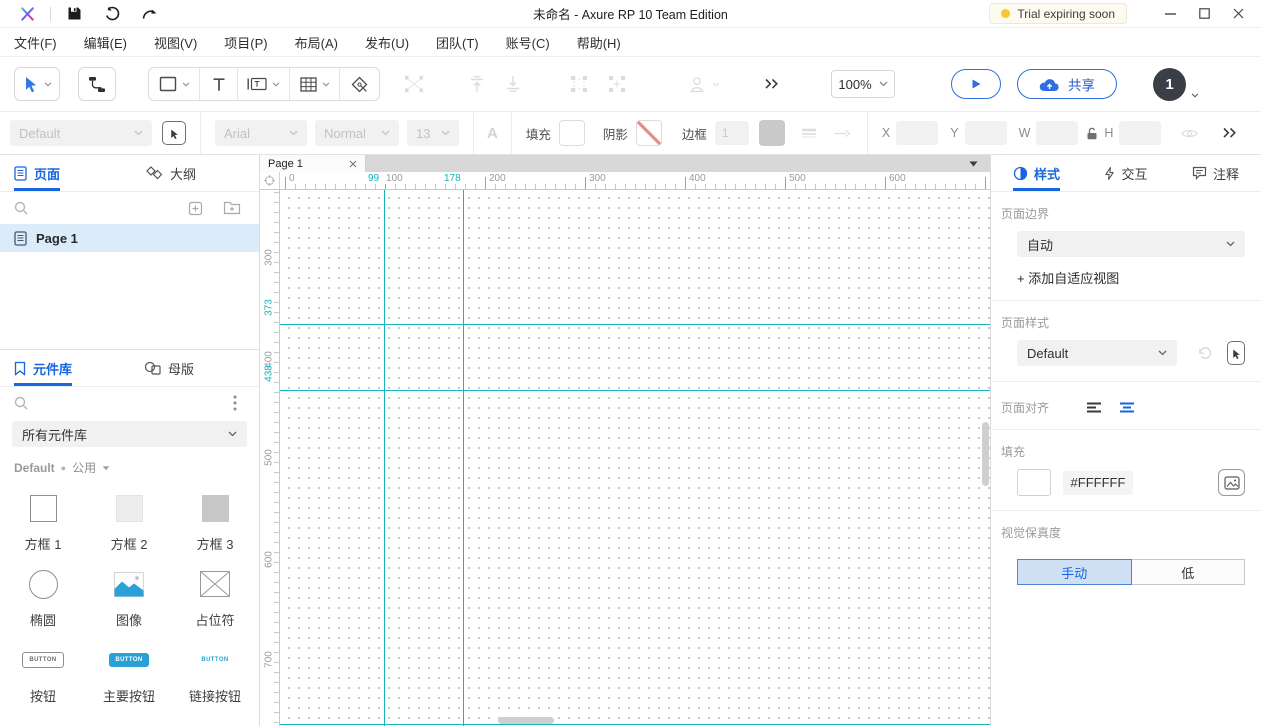 The width and height of the screenshot is (1261, 726). What do you see at coordinates (314, 84) in the screenshot?
I see `table-tool-button` at bounding box center [314, 84].